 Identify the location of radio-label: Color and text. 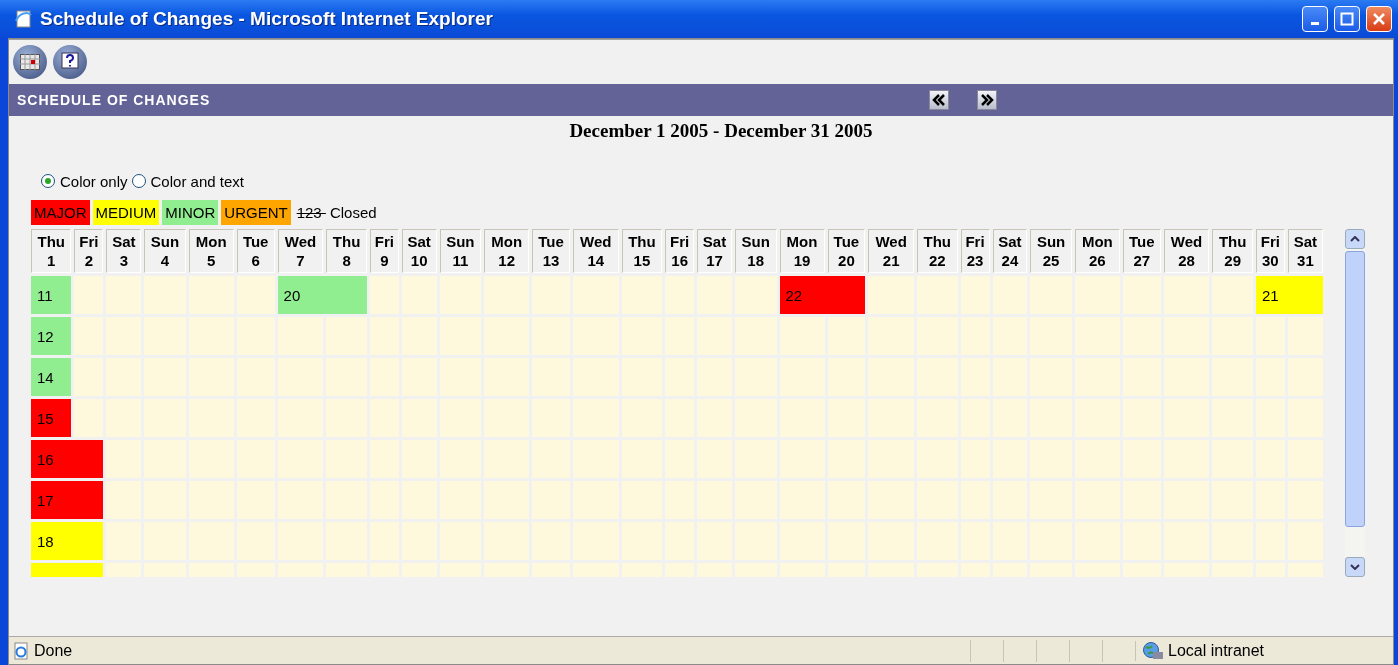
(197, 181).